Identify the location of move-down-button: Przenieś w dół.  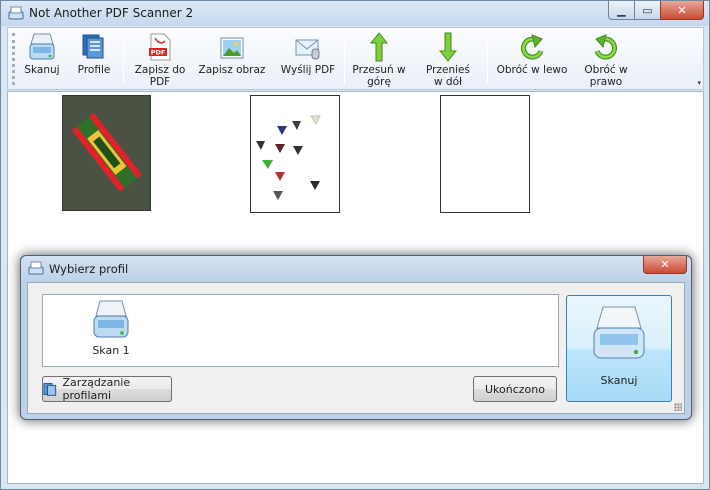
(448, 59).